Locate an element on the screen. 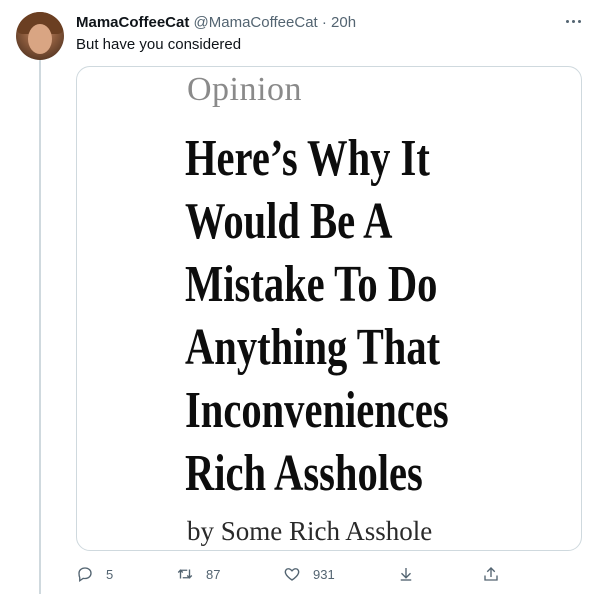 The image size is (598, 594). like-count: 931 is located at coordinates (324, 574).